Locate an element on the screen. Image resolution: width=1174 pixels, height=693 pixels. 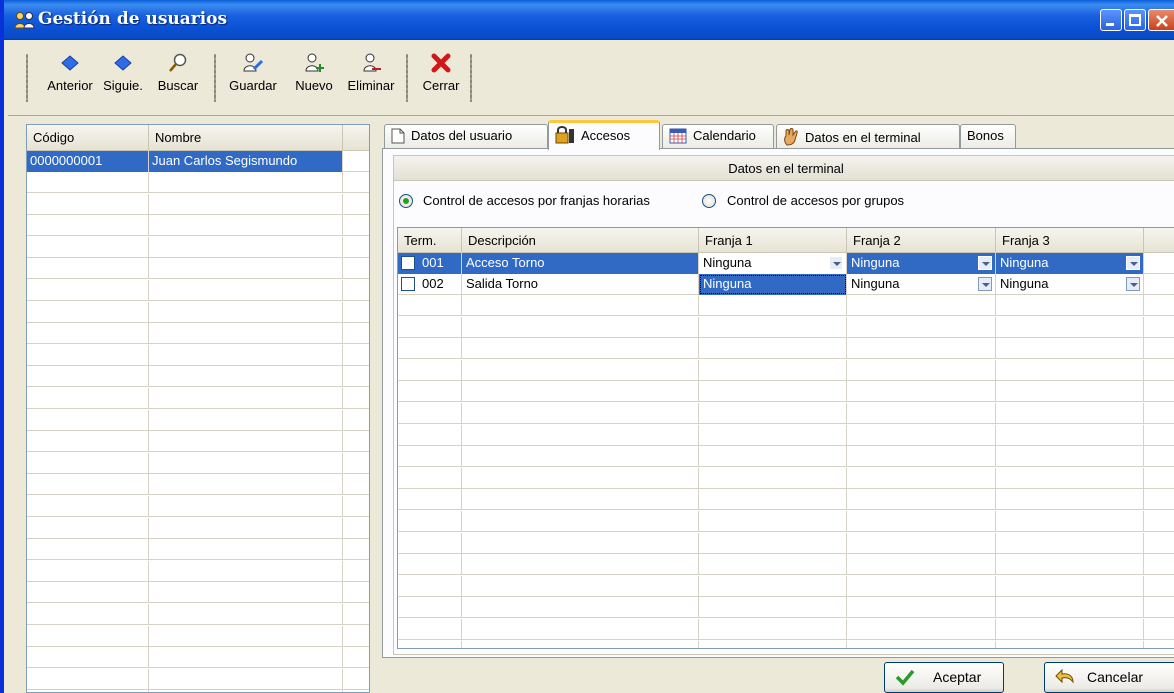
group-title: Datos en el terminal is located at coordinates (783, 168).